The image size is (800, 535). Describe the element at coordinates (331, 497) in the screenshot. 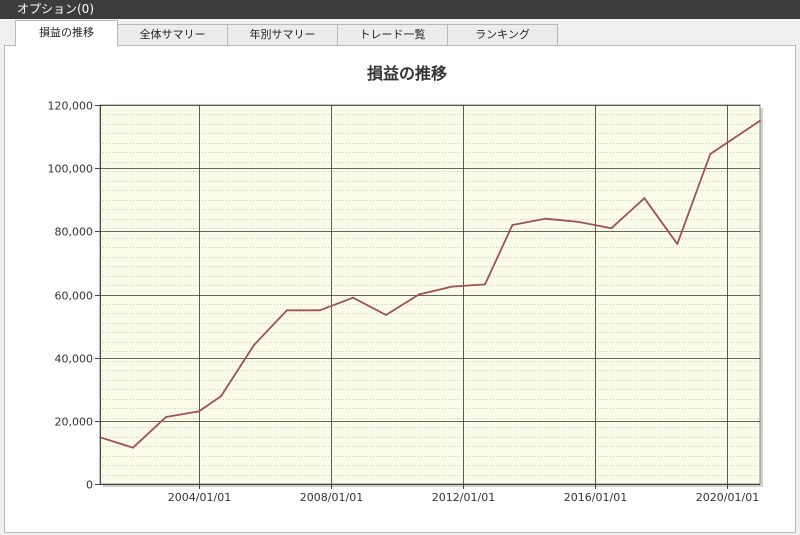

I see `x-tick-label: 2008/01/01` at that location.